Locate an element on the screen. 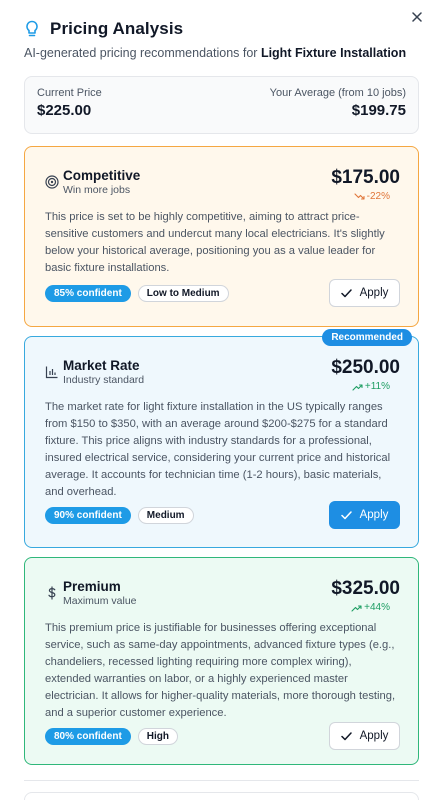 The height and width of the screenshot is (800, 438). price-delta: -22% is located at coordinates (372, 196).